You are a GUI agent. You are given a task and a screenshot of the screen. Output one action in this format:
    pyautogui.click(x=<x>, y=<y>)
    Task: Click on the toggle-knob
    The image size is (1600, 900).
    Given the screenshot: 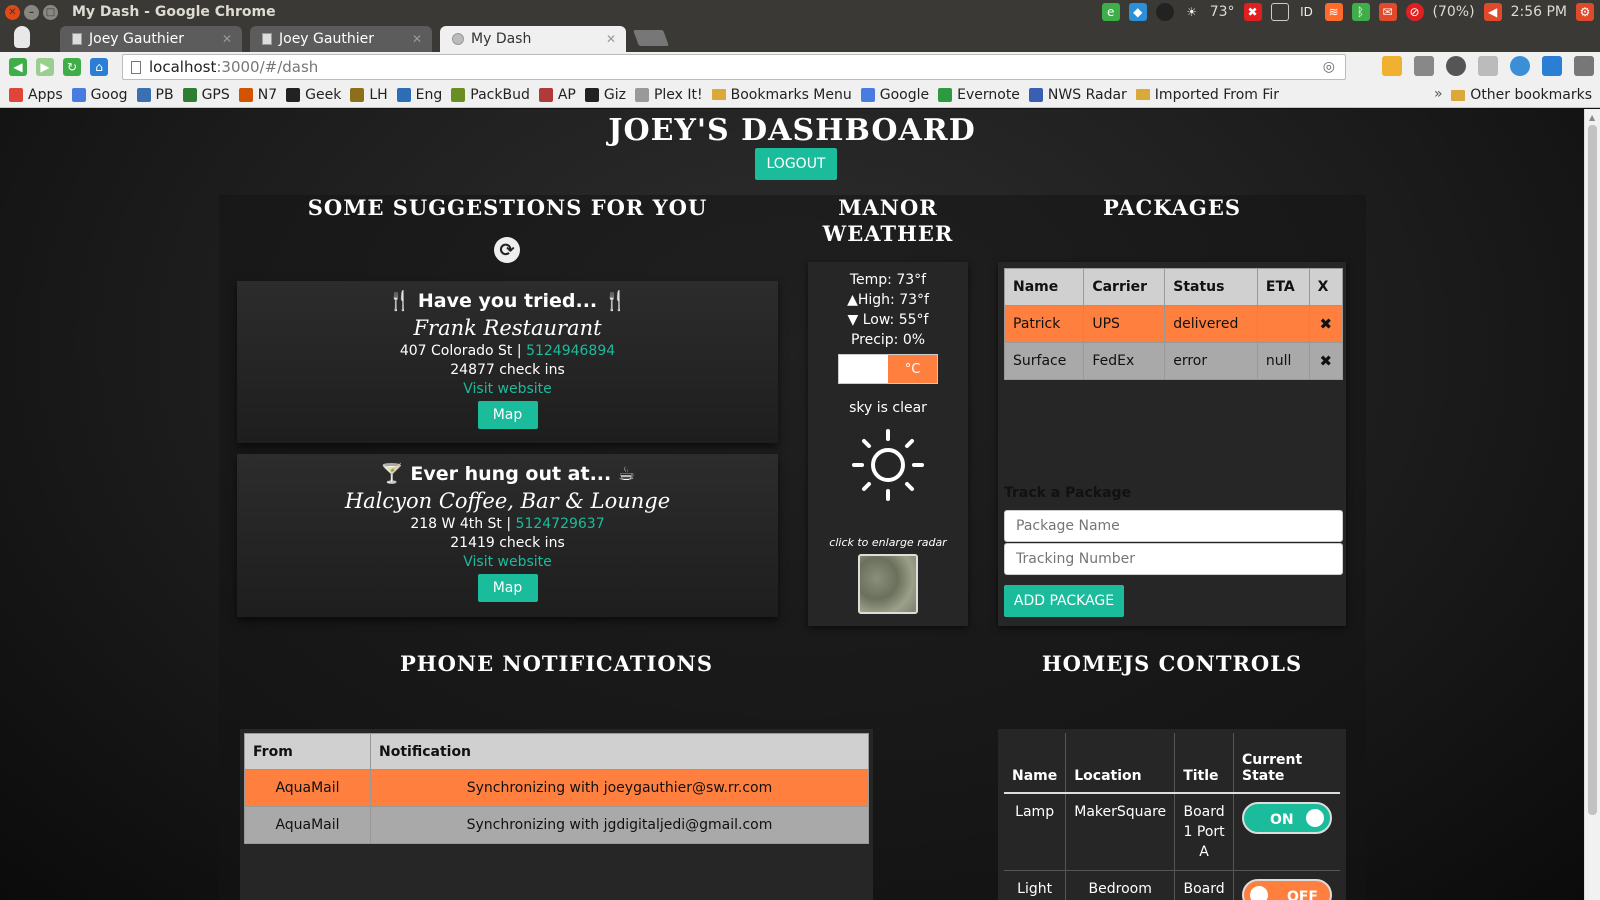 What is the action you would take?
    pyautogui.click(x=1259, y=893)
    